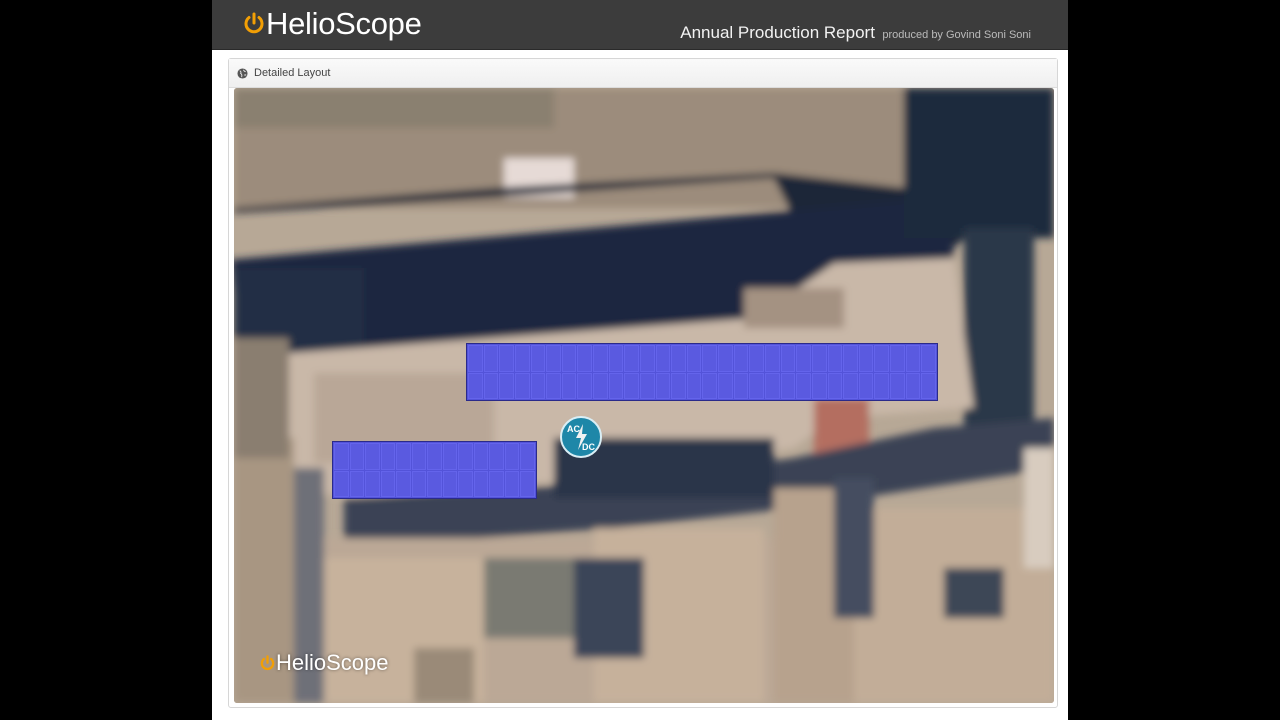 The image size is (1280, 720). I want to click on panel-header: Detailed Layout, so click(643, 73).